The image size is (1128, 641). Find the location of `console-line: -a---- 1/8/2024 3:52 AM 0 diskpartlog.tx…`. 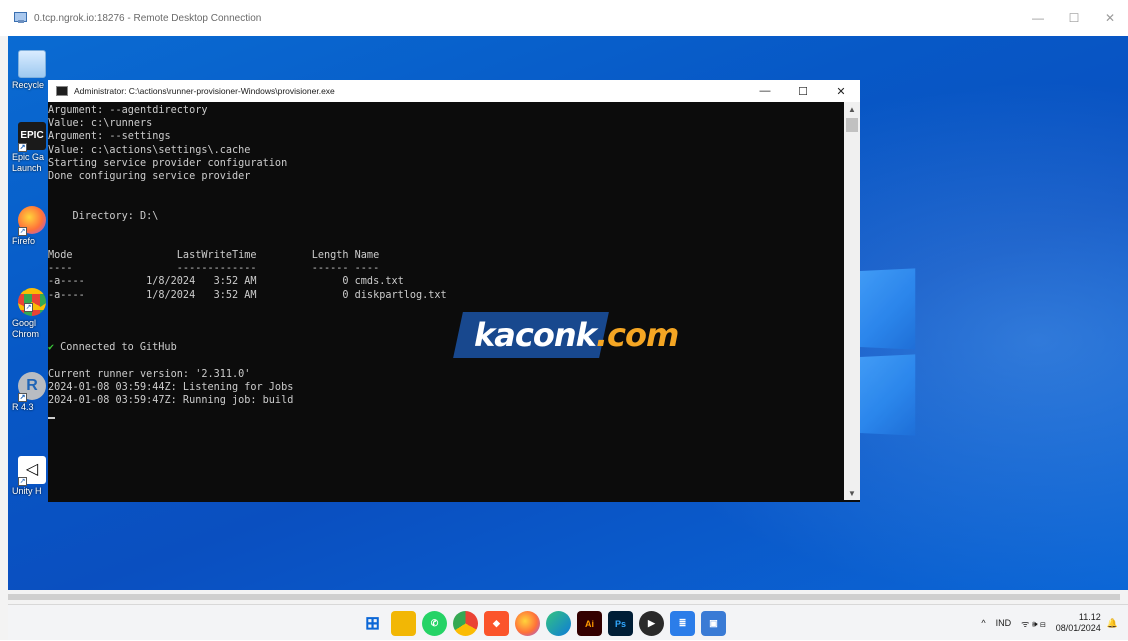

console-line: -a---- 1/8/2024 3:52 AM 0 diskpartlog.tx… is located at coordinates (247, 295).